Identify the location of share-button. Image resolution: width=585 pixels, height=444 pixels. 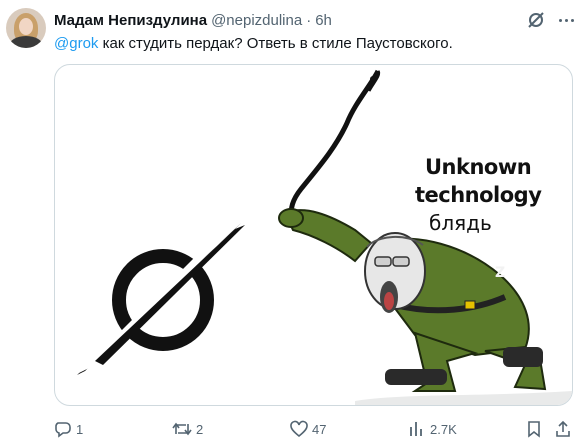
(565, 429).